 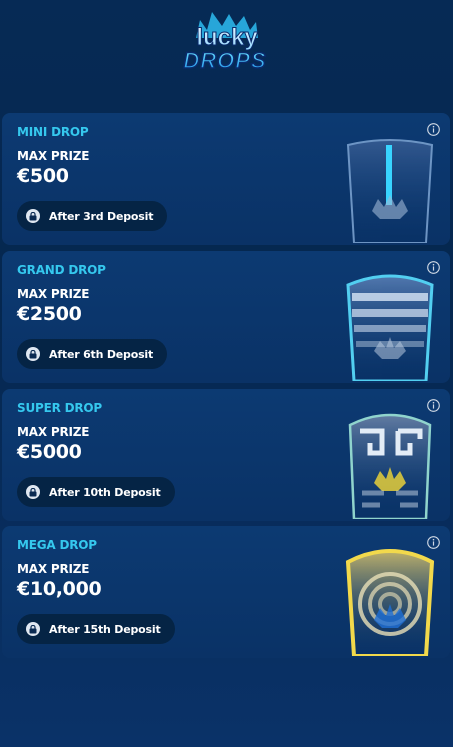 What do you see at coordinates (49, 452) in the screenshot?
I see `prize-amount: €5000` at bounding box center [49, 452].